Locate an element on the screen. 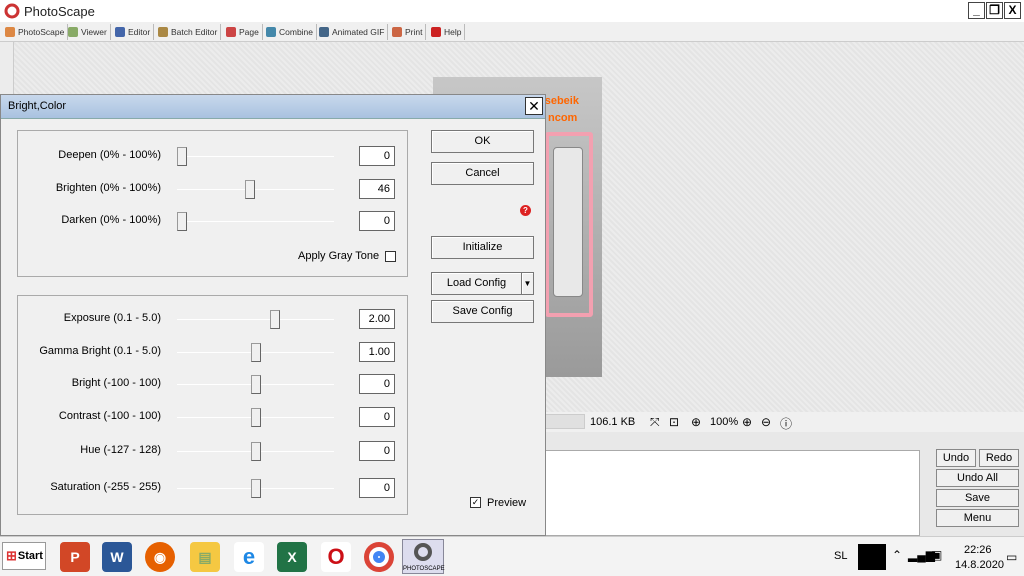 The image size is (1024, 576). tab-help: Help is located at coordinates (447, 32).